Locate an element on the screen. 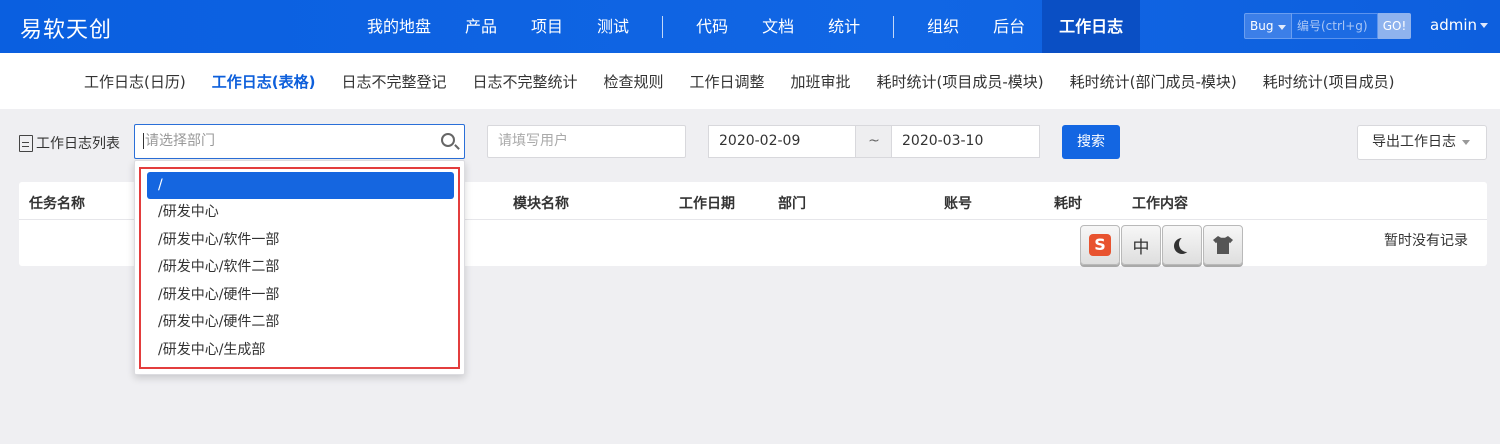  nav-doc: 文档 is located at coordinates (778, 26).